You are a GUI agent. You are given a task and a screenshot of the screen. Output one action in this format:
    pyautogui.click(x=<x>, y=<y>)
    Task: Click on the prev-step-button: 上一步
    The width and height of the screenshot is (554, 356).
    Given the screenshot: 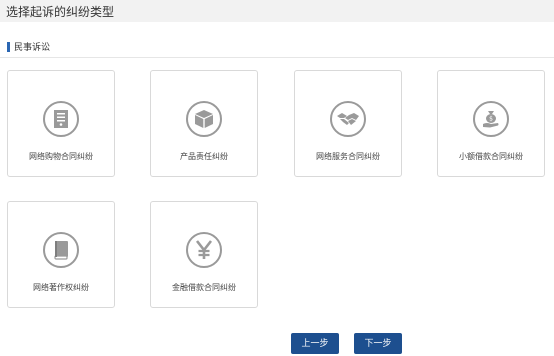 What is the action you would take?
    pyautogui.click(x=315, y=343)
    